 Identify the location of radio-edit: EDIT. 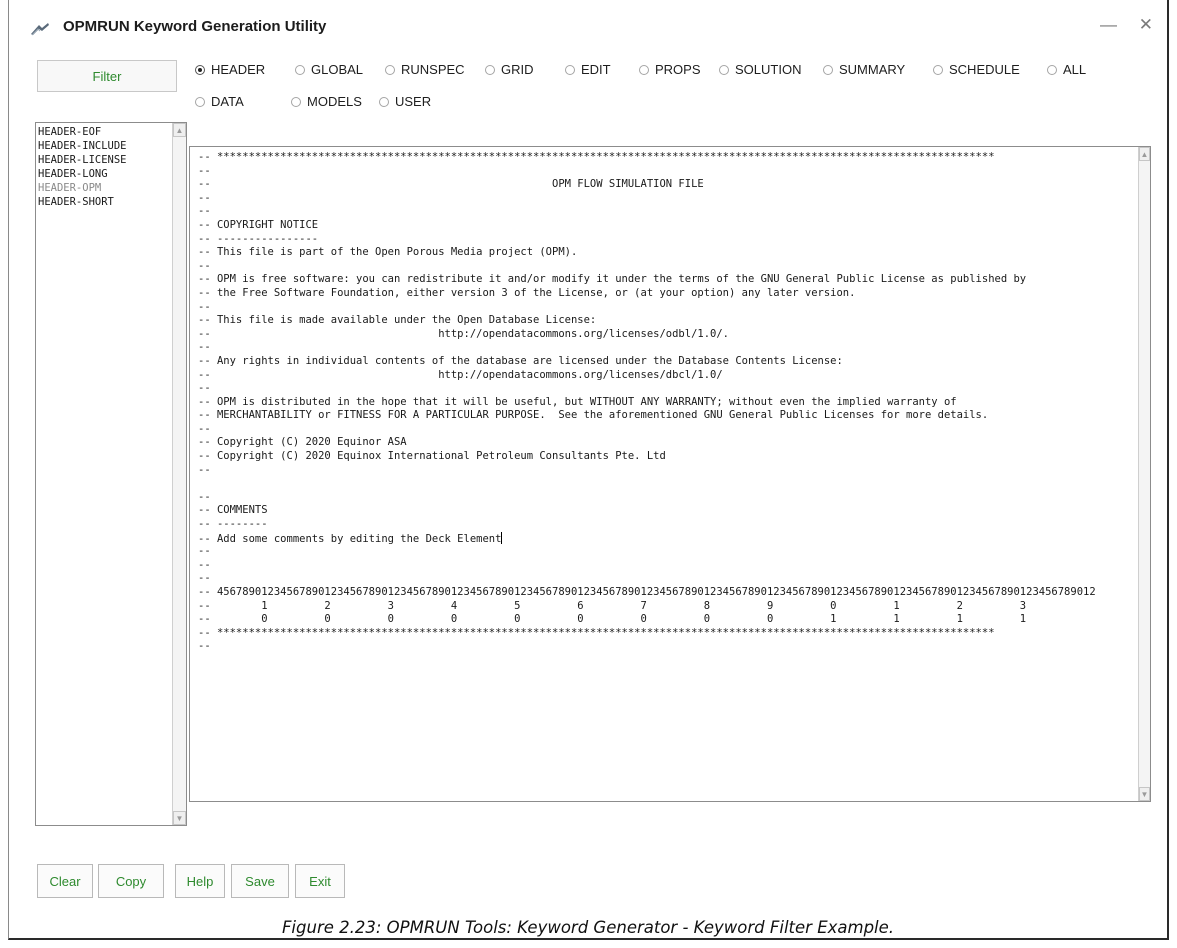
(588, 69).